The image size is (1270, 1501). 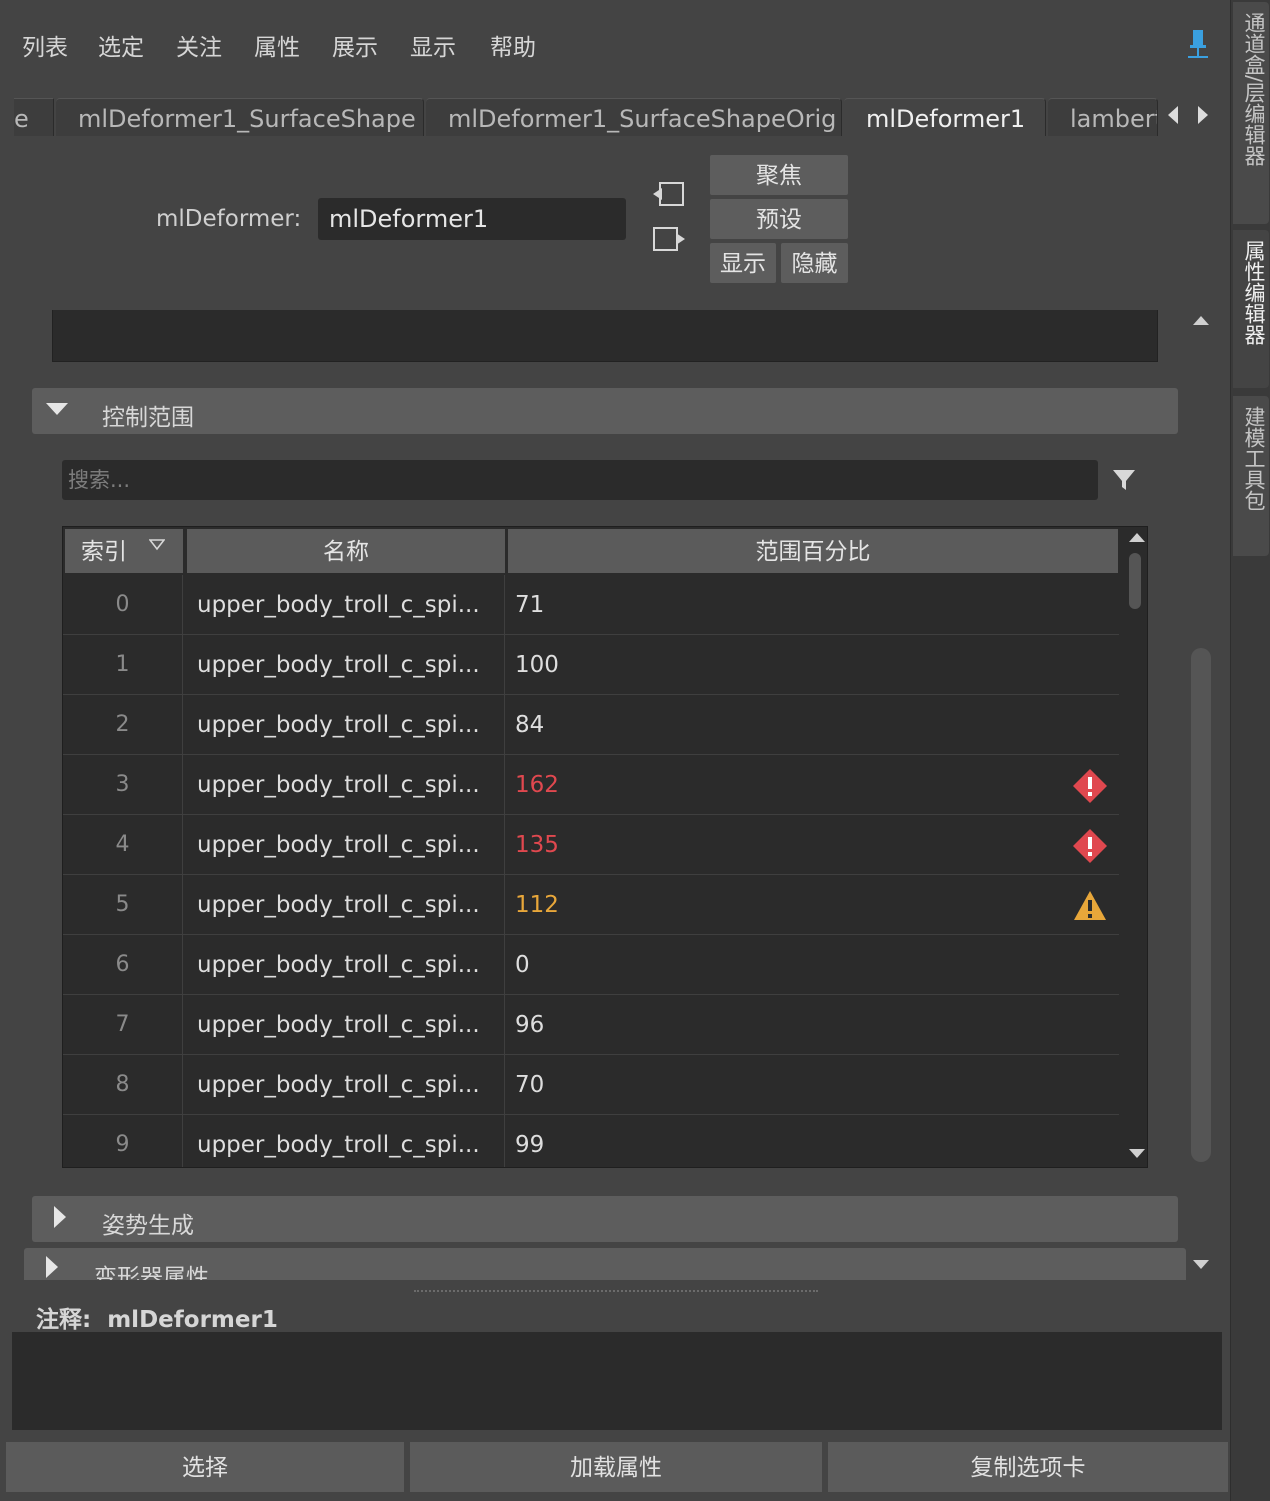 I want to click on row-range-percent: 96, so click(x=812, y=1025).